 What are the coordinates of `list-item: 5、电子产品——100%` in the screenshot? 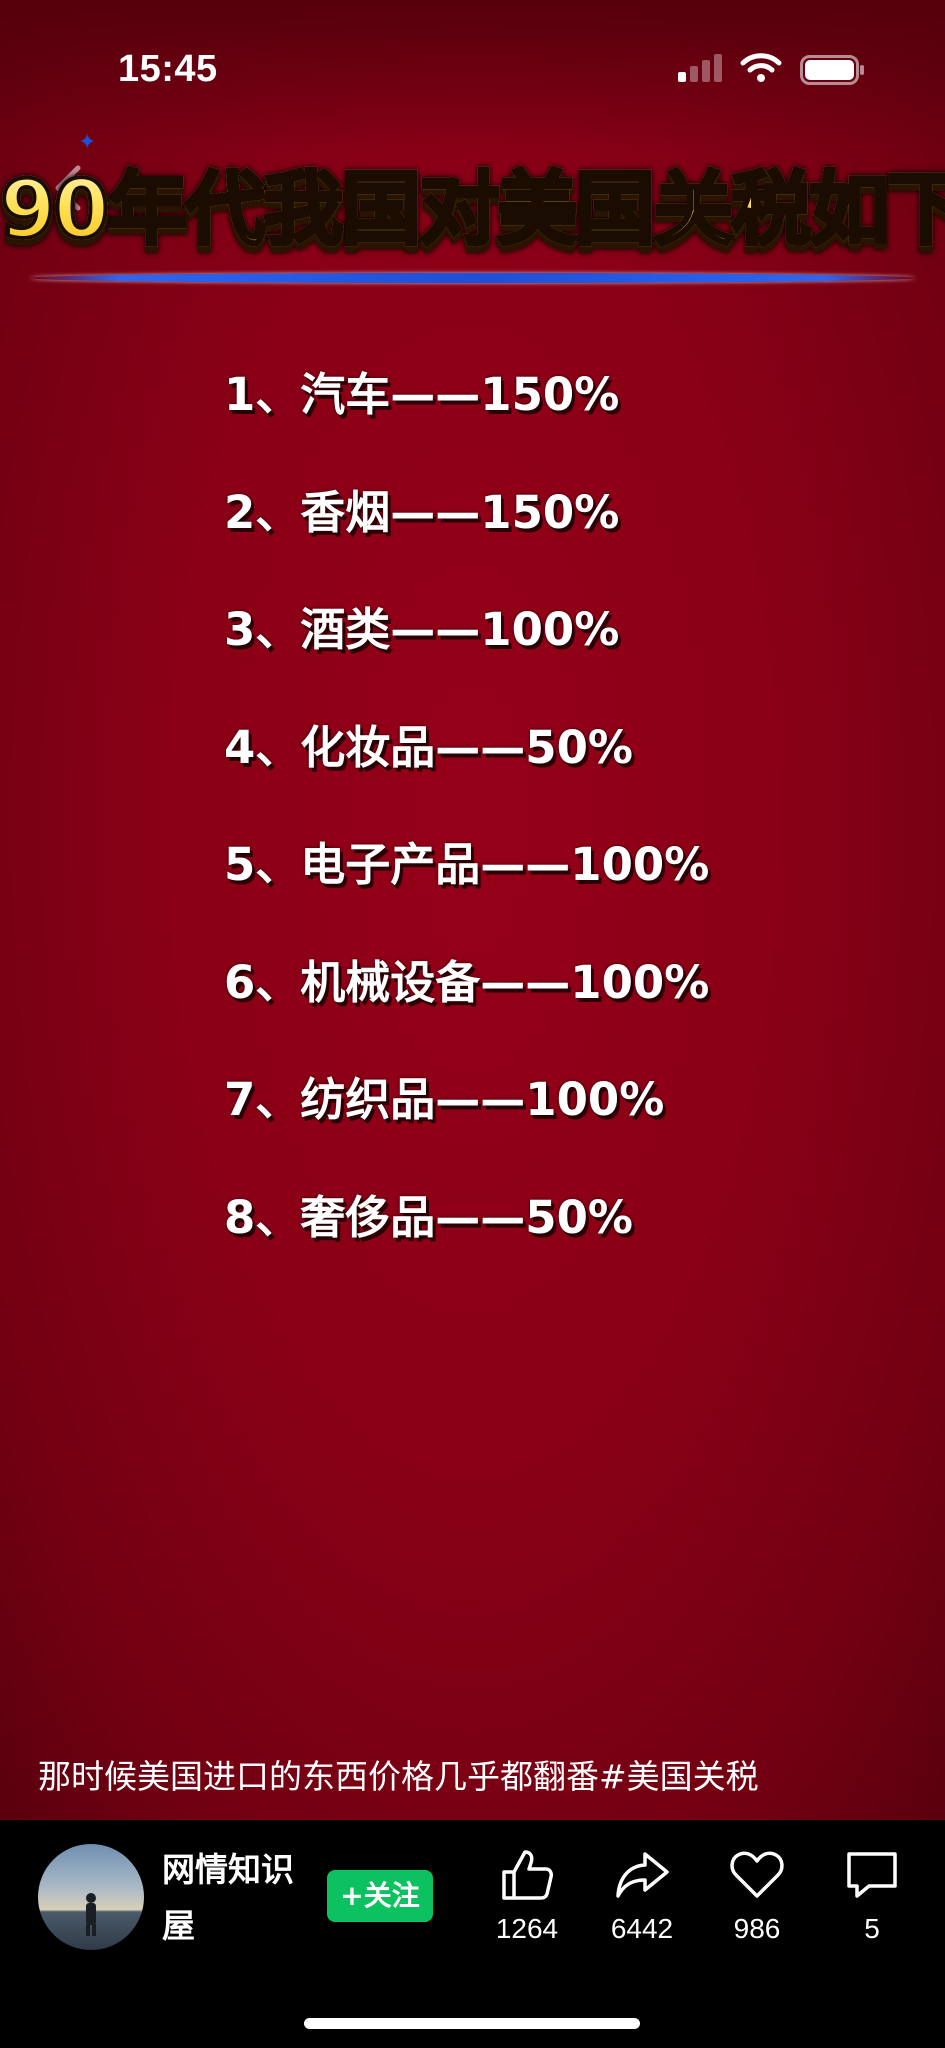 It's located at (467, 864).